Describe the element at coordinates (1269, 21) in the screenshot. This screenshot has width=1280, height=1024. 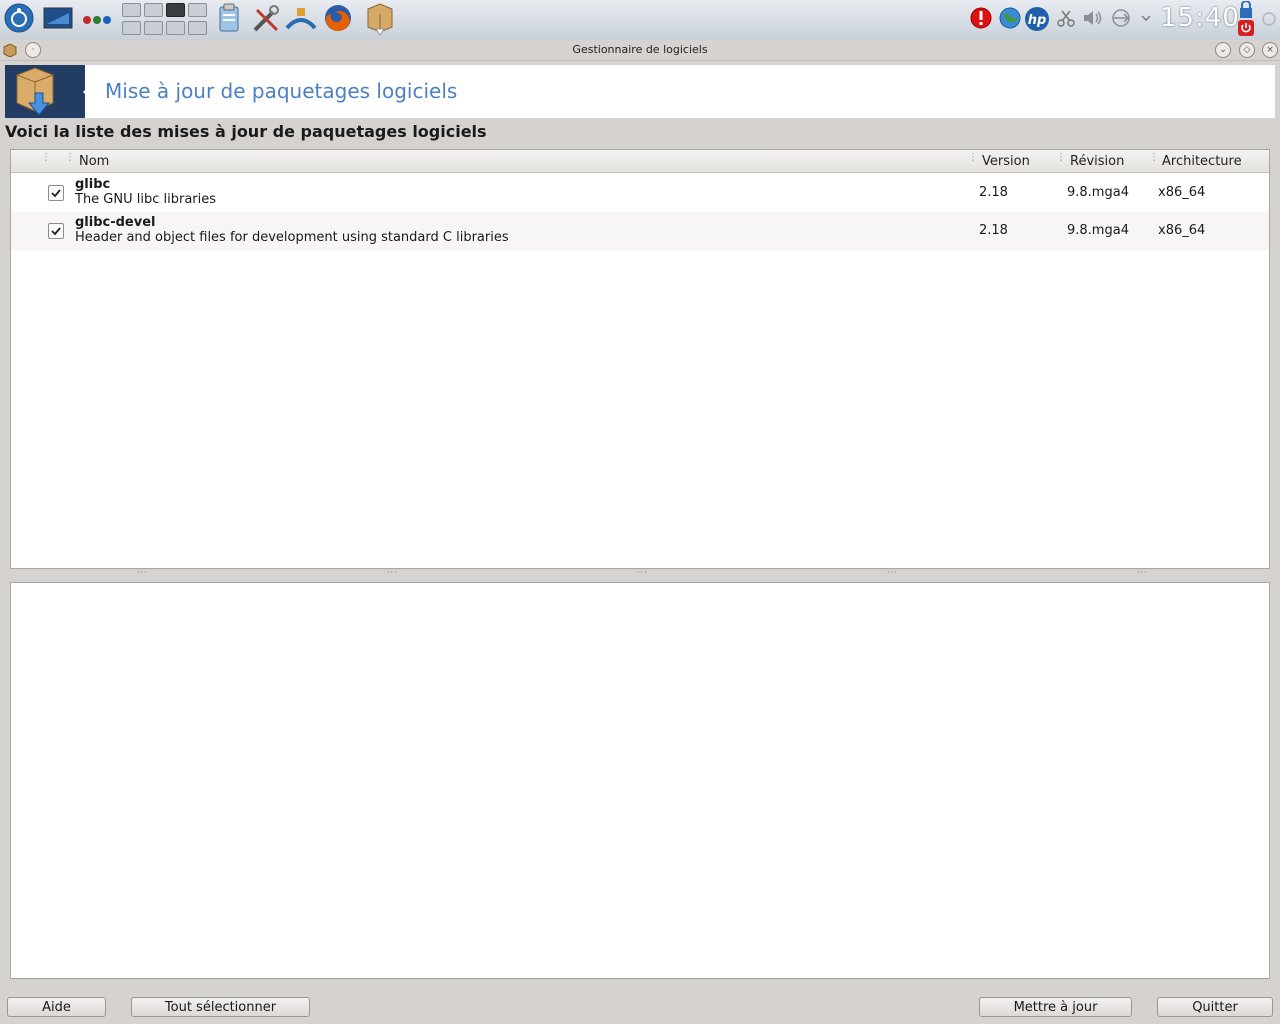
I see `panel-cashew-icon` at that location.